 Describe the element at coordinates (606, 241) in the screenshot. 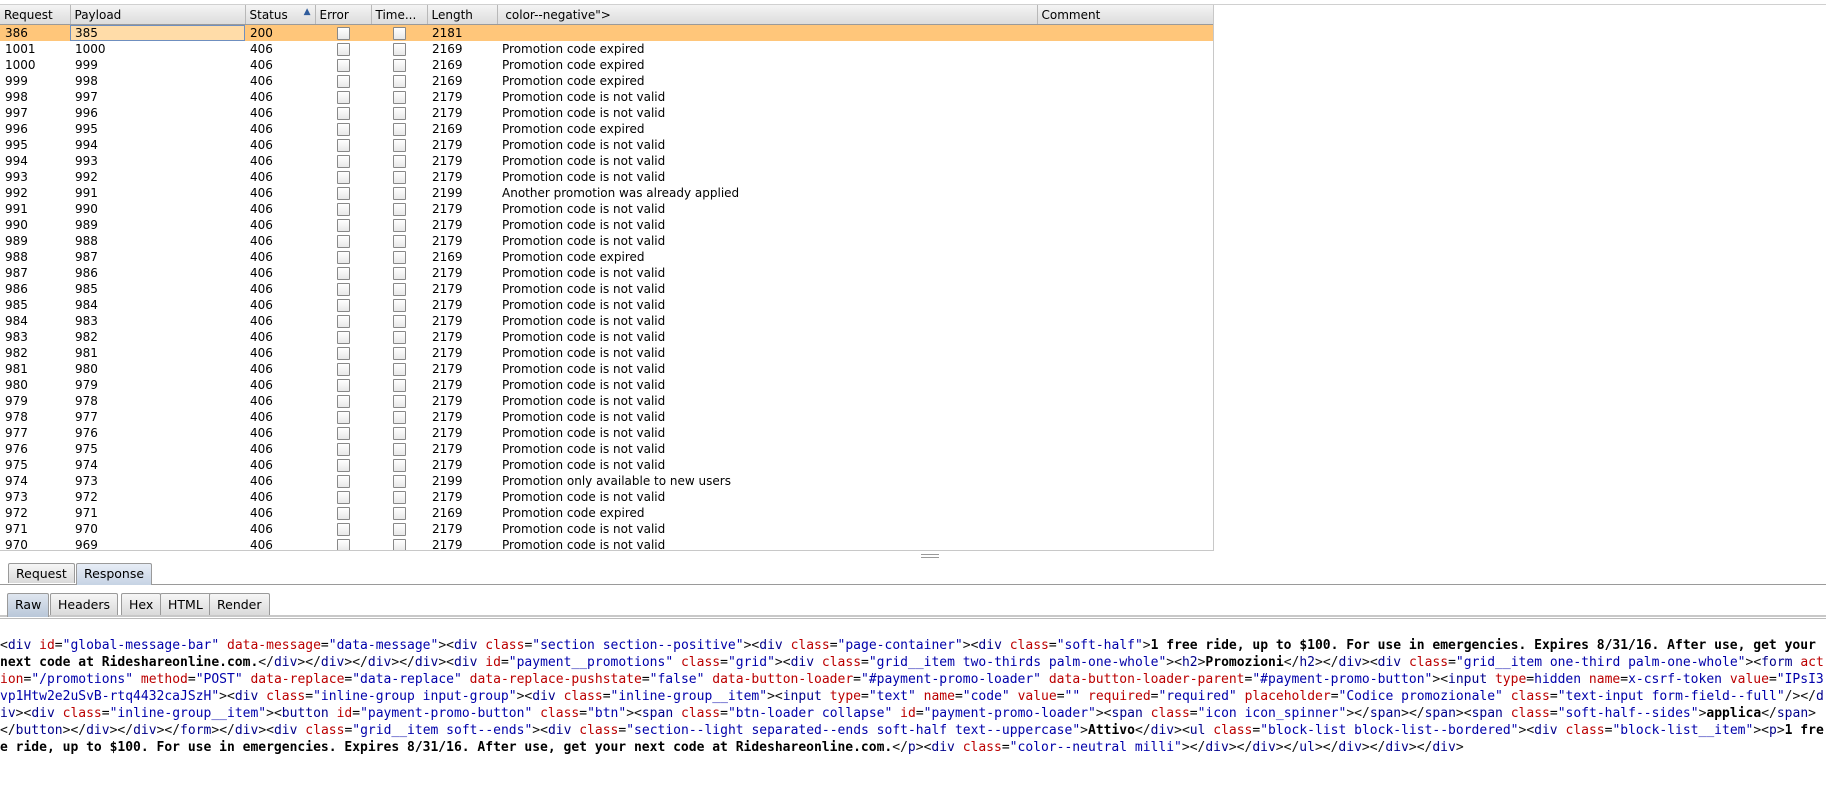

I see `table-row: 989 988 406 2179 Promotion code is not valid` at that location.